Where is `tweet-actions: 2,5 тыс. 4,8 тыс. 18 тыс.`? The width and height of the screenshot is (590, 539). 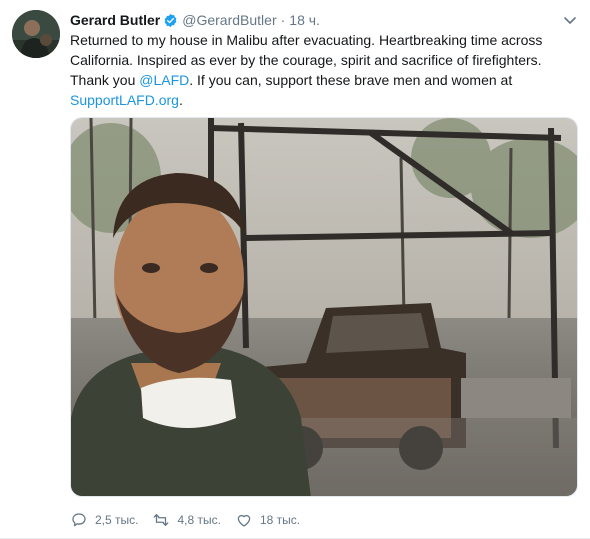 tweet-actions: 2,5 тыс. 4,8 тыс. 18 тыс. is located at coordinates (192, 520).